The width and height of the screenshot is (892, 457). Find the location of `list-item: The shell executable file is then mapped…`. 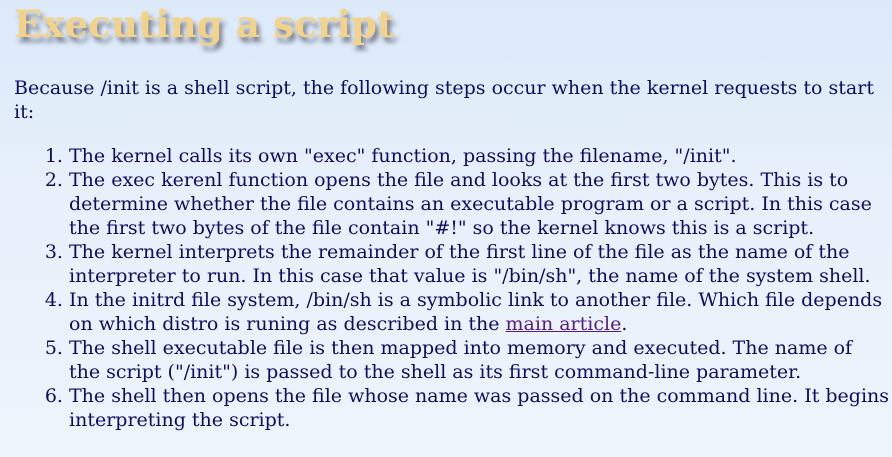

list-item: The shell executable file is then mapped… is located at coordinates (479, 360).